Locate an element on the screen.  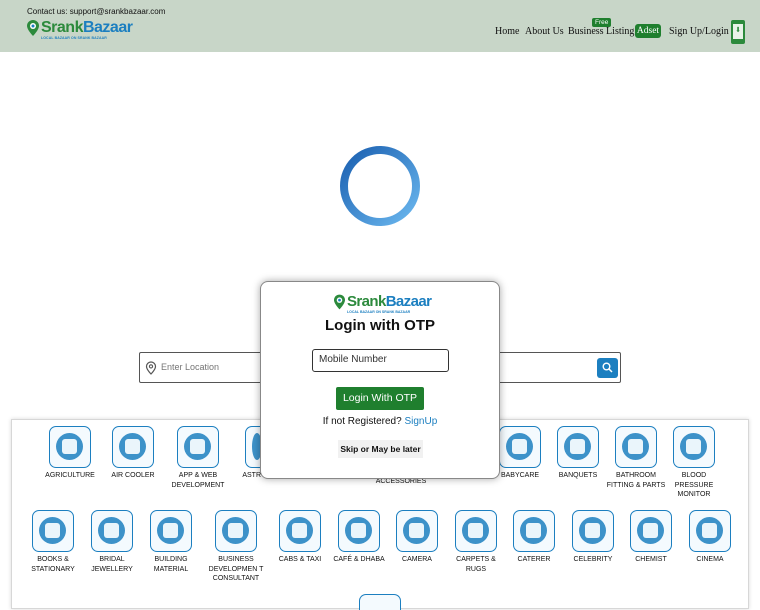
logo-tagline: LOCAL BAZAAR ON SRANK BAZAAR is located at coordinates (74, 38).